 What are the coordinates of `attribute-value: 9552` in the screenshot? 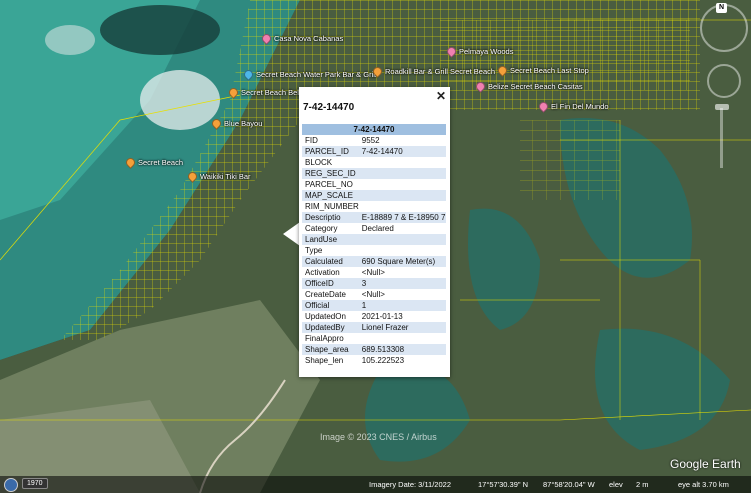 It's located at (370, 140).